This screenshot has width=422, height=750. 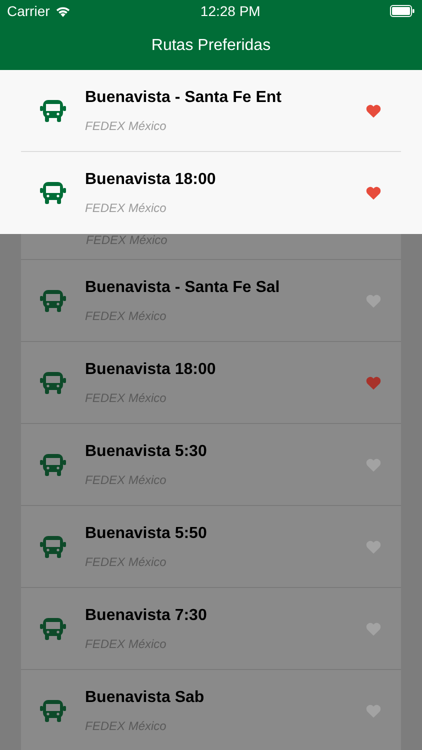 I want to click on wifi-icon, so click(x=62, y=11).